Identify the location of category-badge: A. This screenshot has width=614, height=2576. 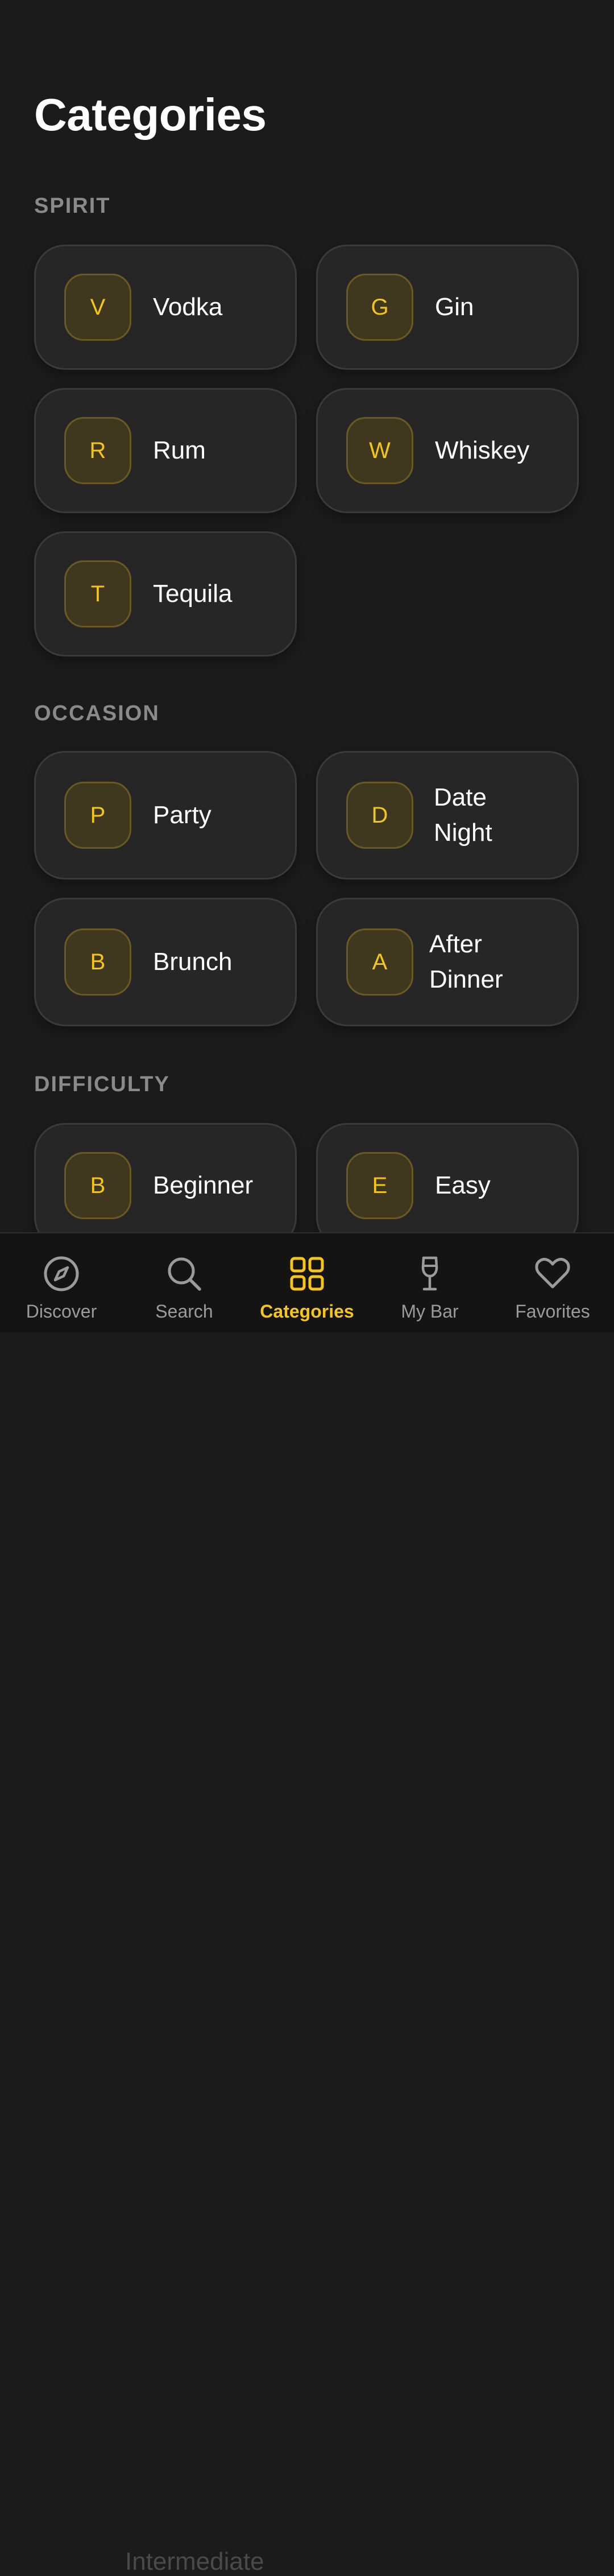
(379, 962).